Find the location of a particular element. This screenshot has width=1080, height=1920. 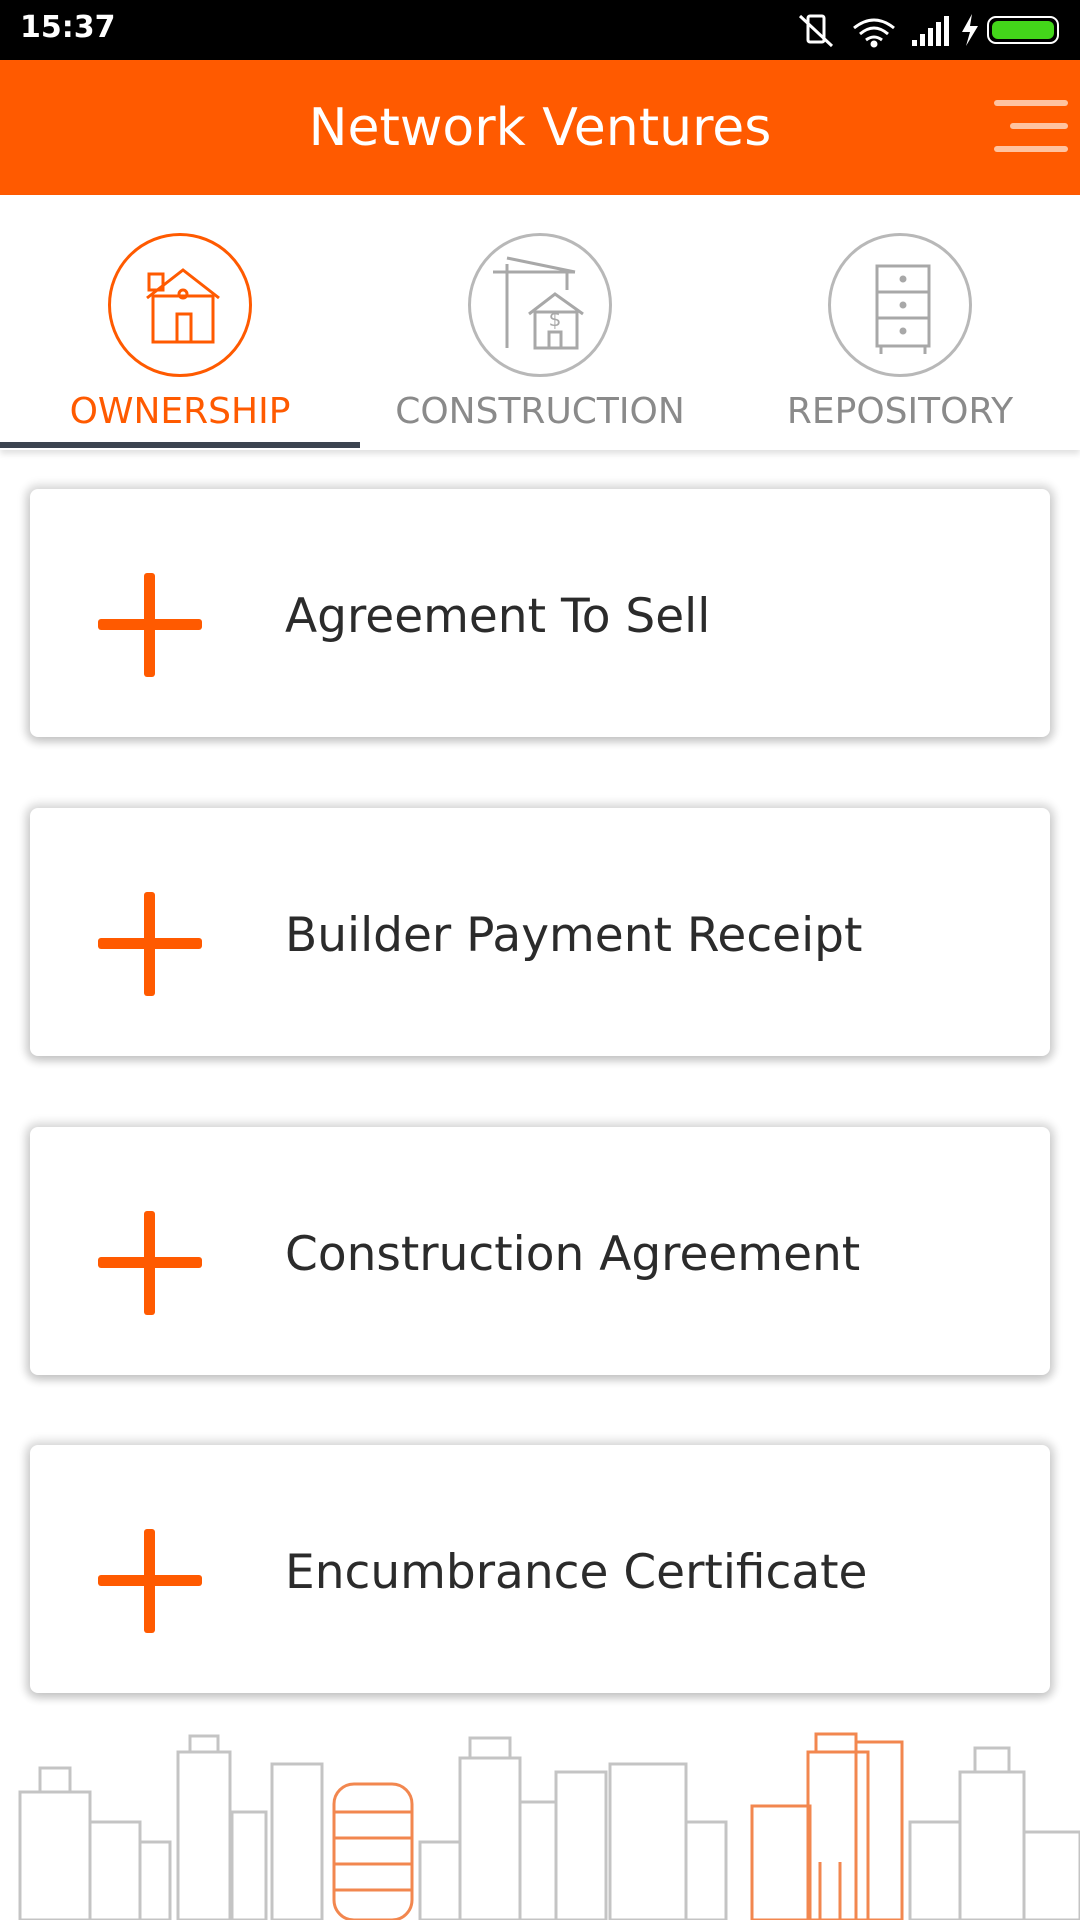

vibrate-off-icon is located at coordinates (816, 31).